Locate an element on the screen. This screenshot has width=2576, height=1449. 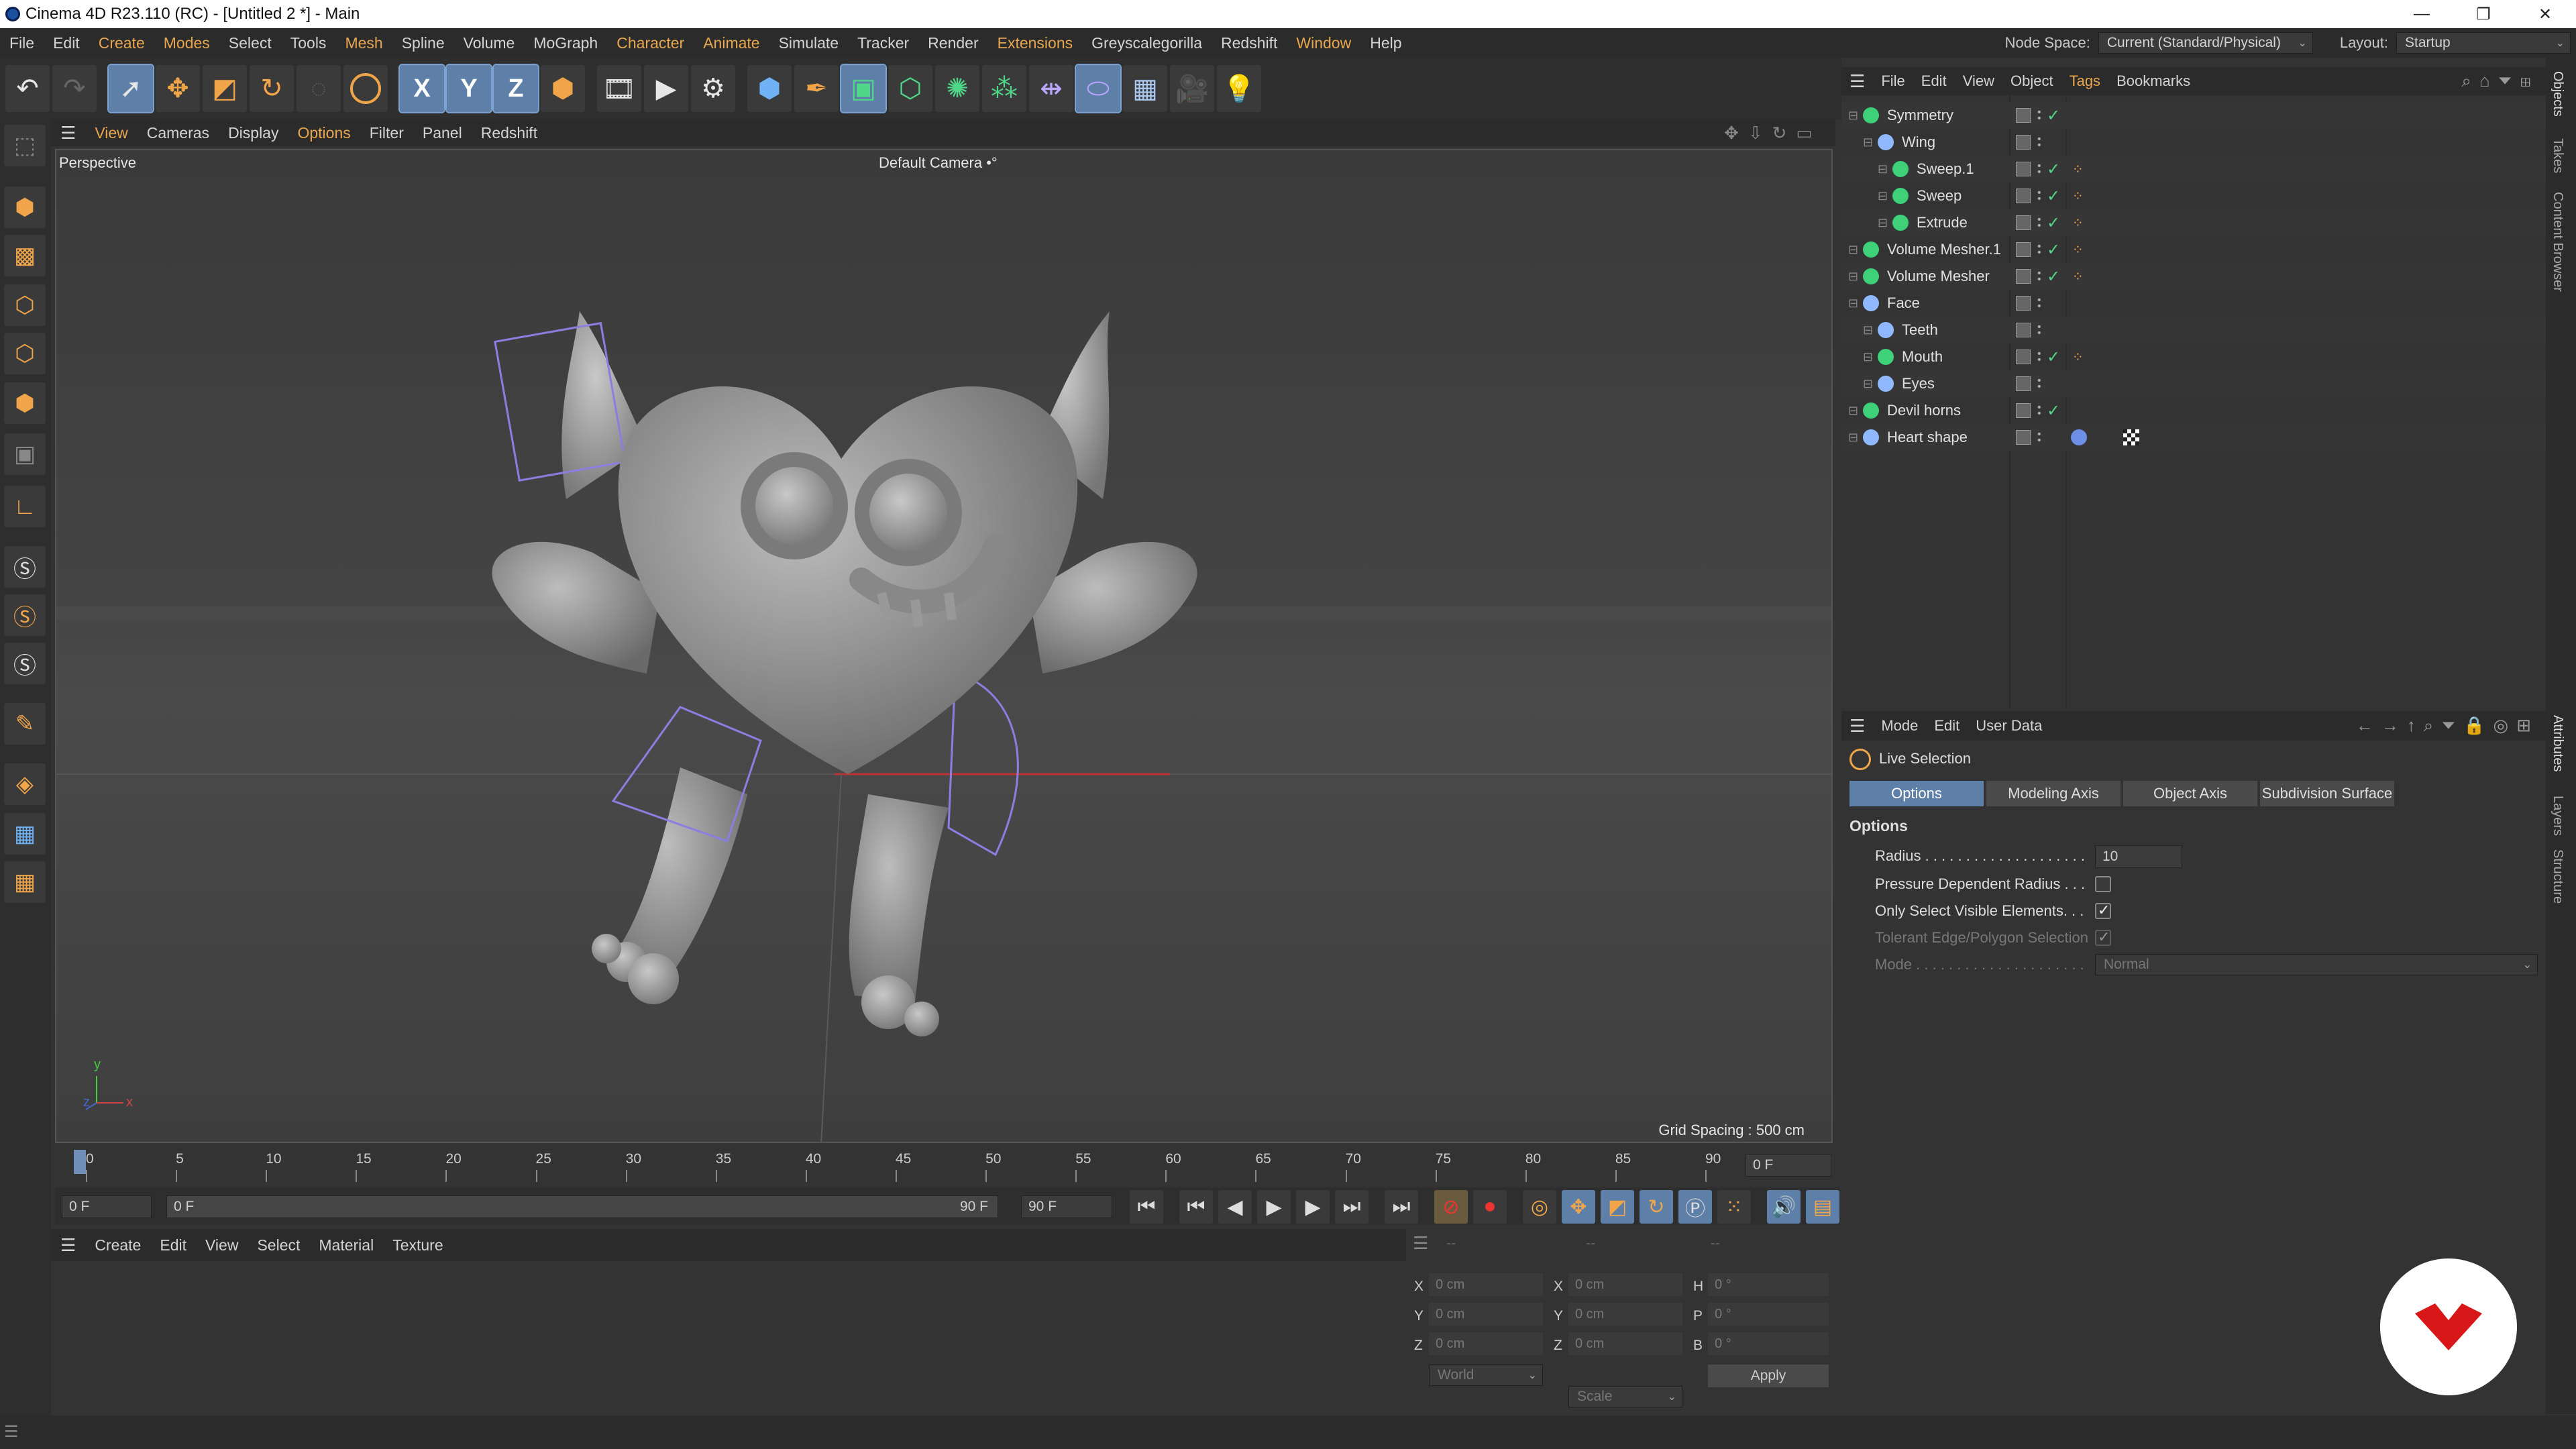
size-x-field: 0 cm is located at coordinates (1625, 1284).